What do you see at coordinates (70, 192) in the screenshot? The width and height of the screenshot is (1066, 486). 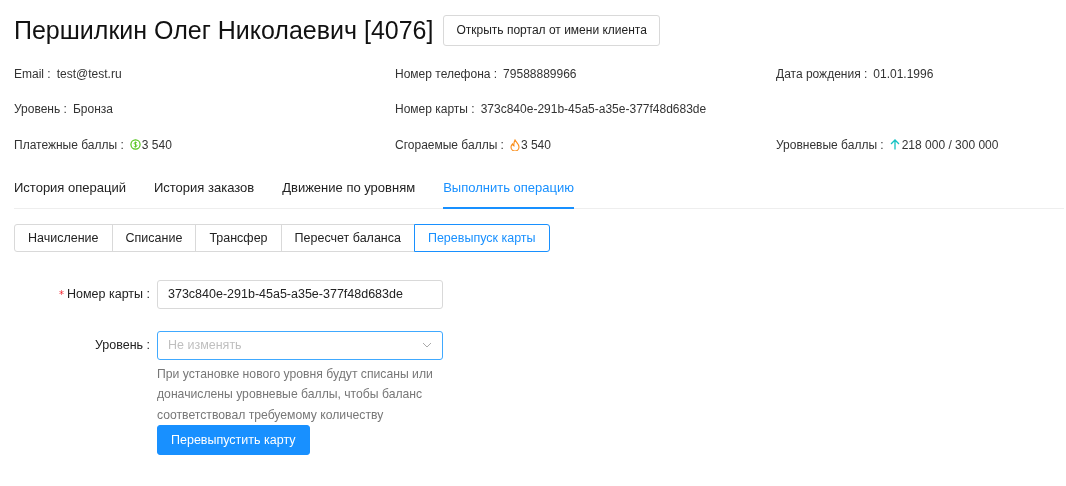 I see `tab: История операций` at bounding box center [70, 192].